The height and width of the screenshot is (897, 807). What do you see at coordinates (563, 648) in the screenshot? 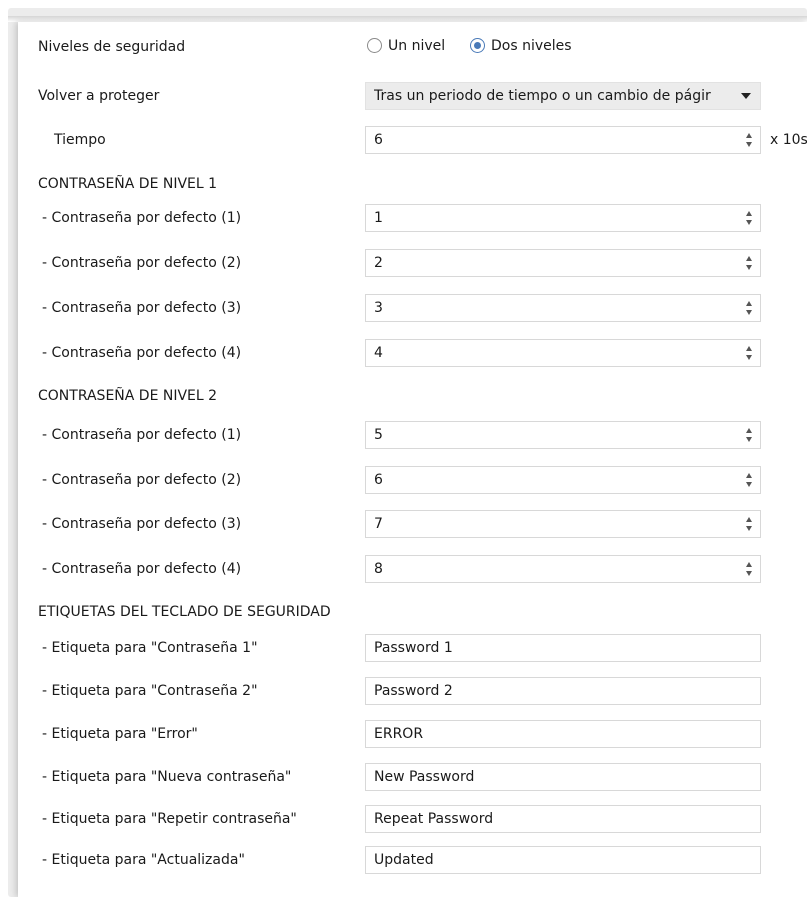
I see `label-password-1-input: Password 1` at bounding box center [563, 648].